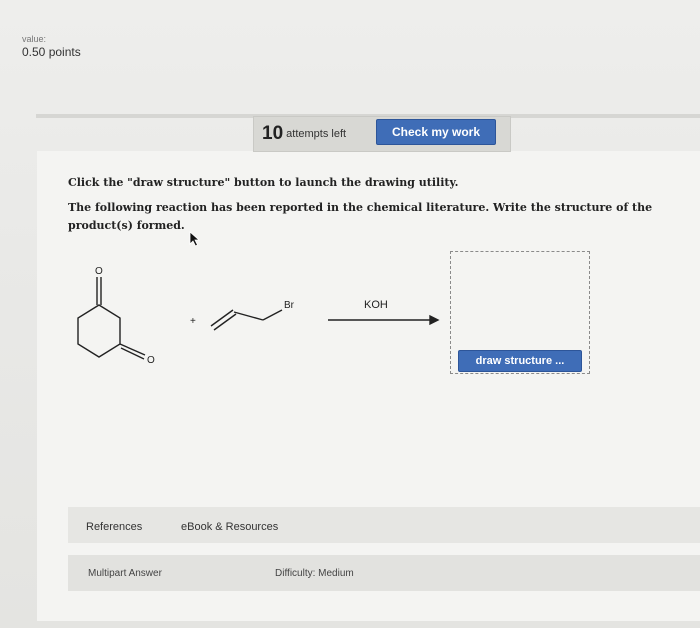 This screenshot has height=628, width=700. I want to click on attempts-count: 10, so click(273, 133).